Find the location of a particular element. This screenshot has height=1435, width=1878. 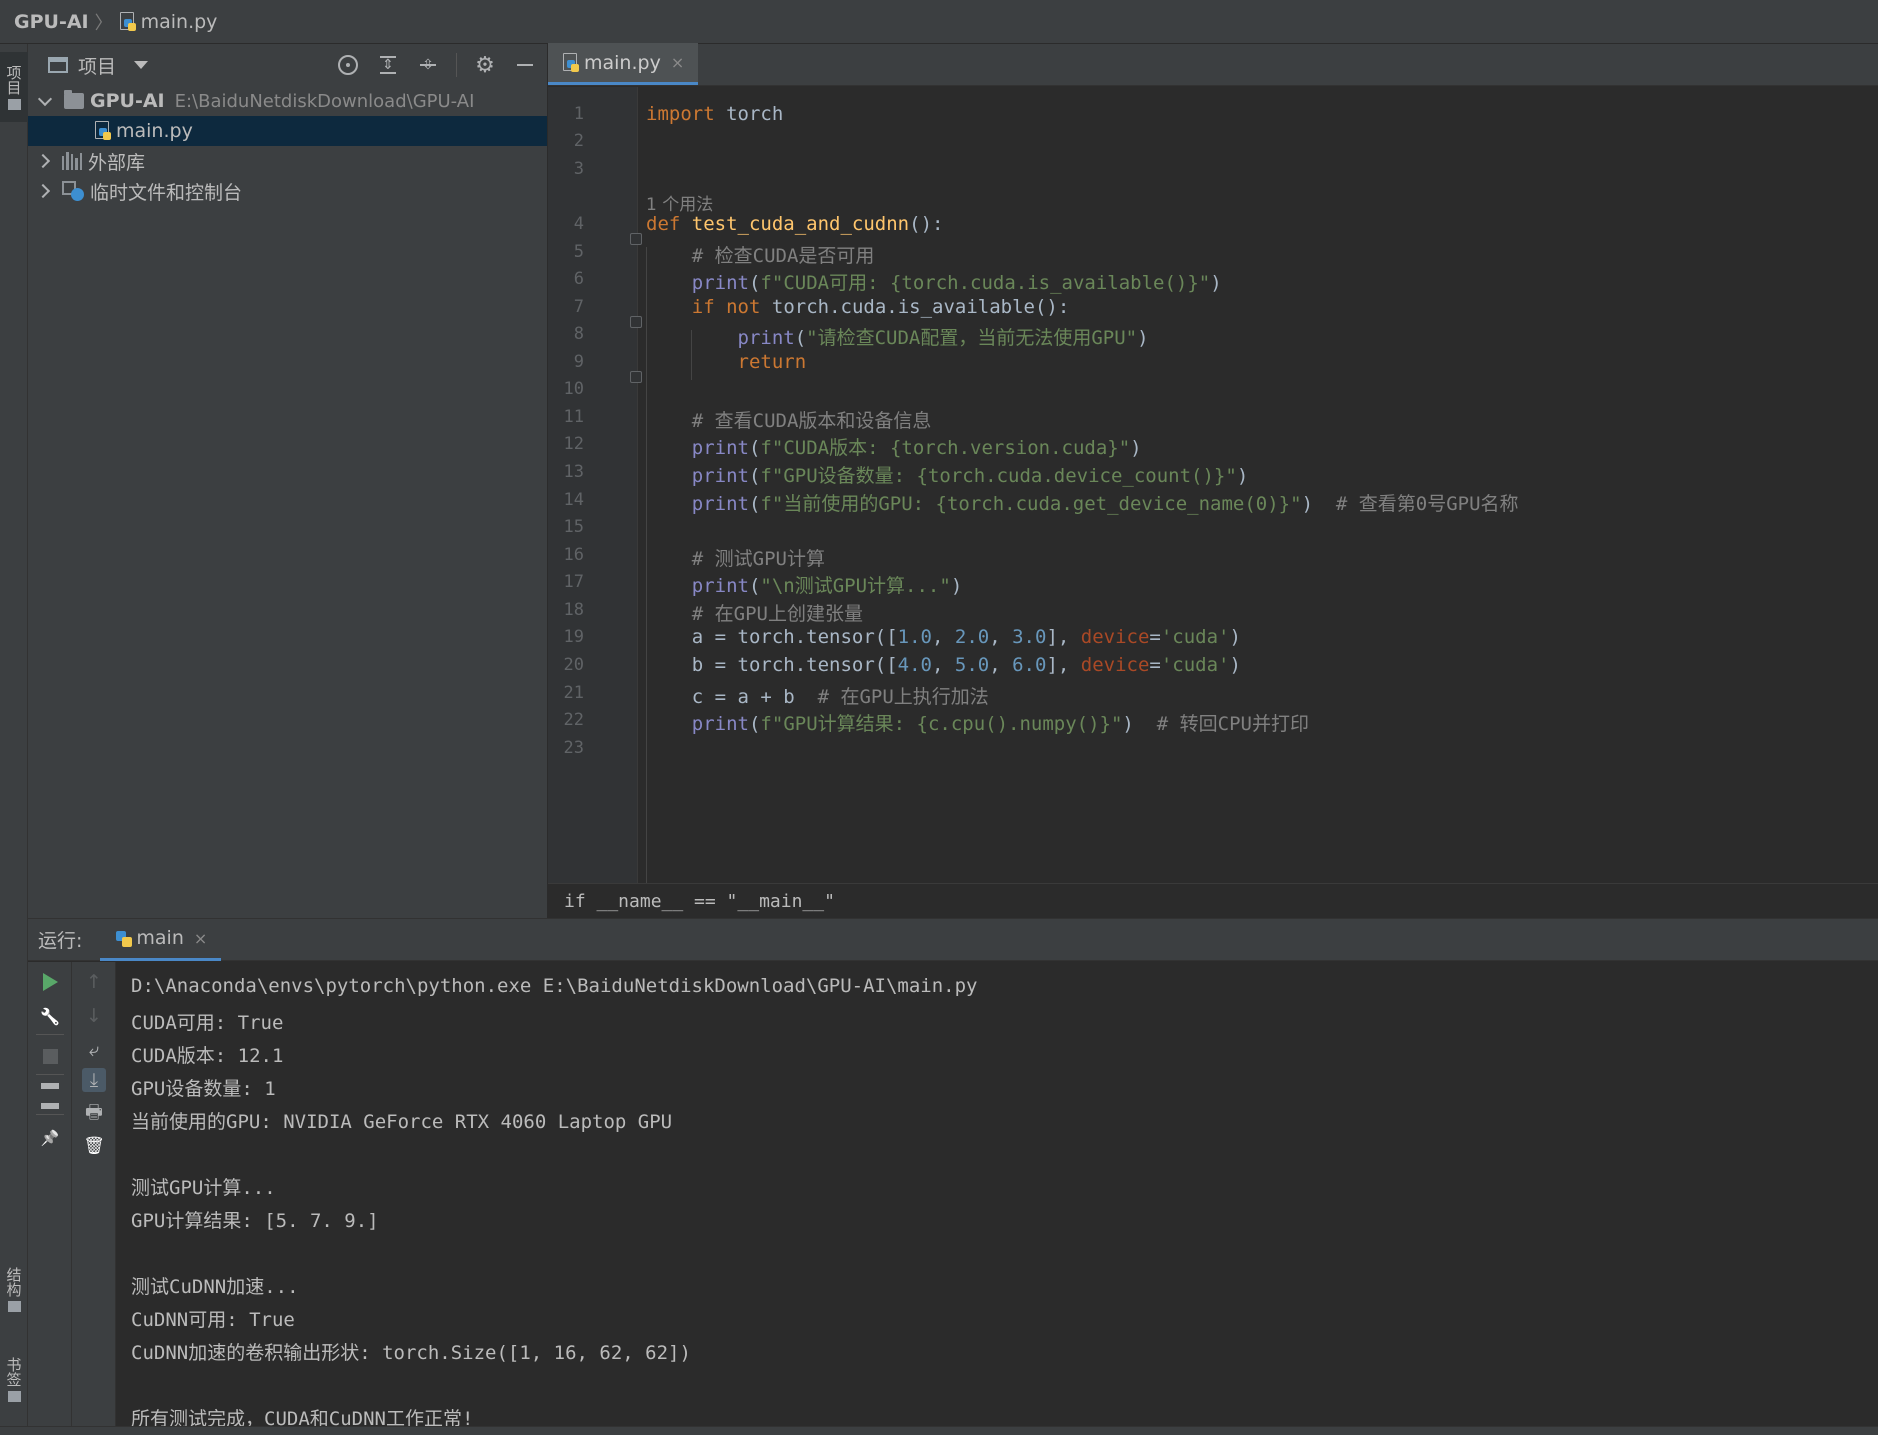

run-toolbar-secondary is located at coordinates (94, 1194).